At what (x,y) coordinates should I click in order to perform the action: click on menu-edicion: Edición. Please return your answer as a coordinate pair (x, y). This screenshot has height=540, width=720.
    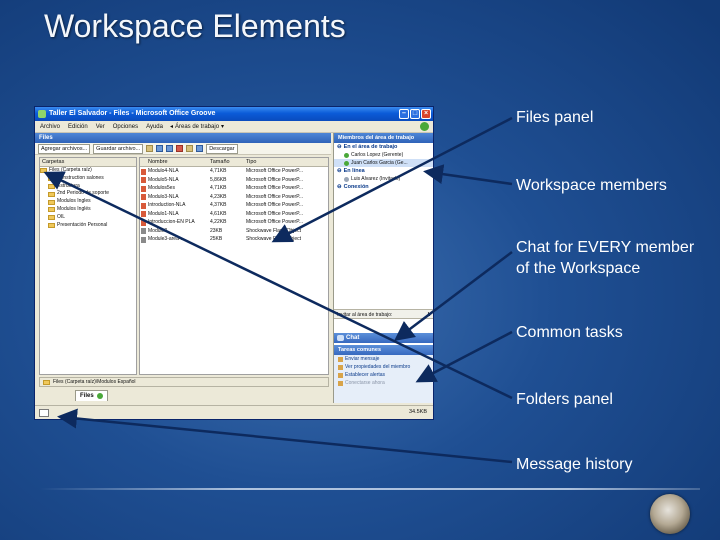
    Looking at the image, I should click on (78, 127).